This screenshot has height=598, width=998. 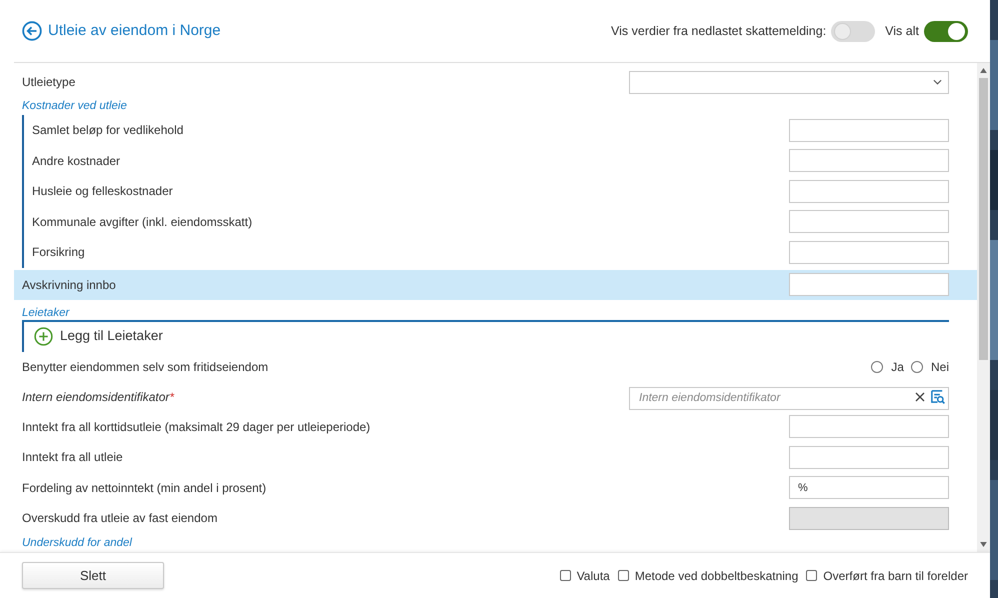 What do you see at coordinates (789, 82) in the screenshot?
I see `select-field` at bounding box center [789, 82].